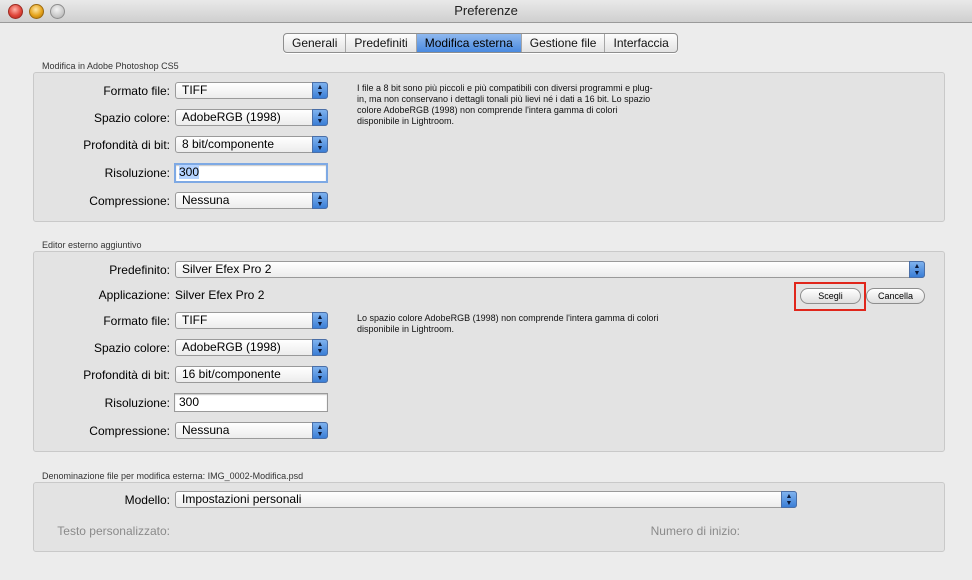  What do you see at coordinates (195, 90) in the screenshot?
I see `ps-format-value: TIFF` at bounding box center [195, 90].